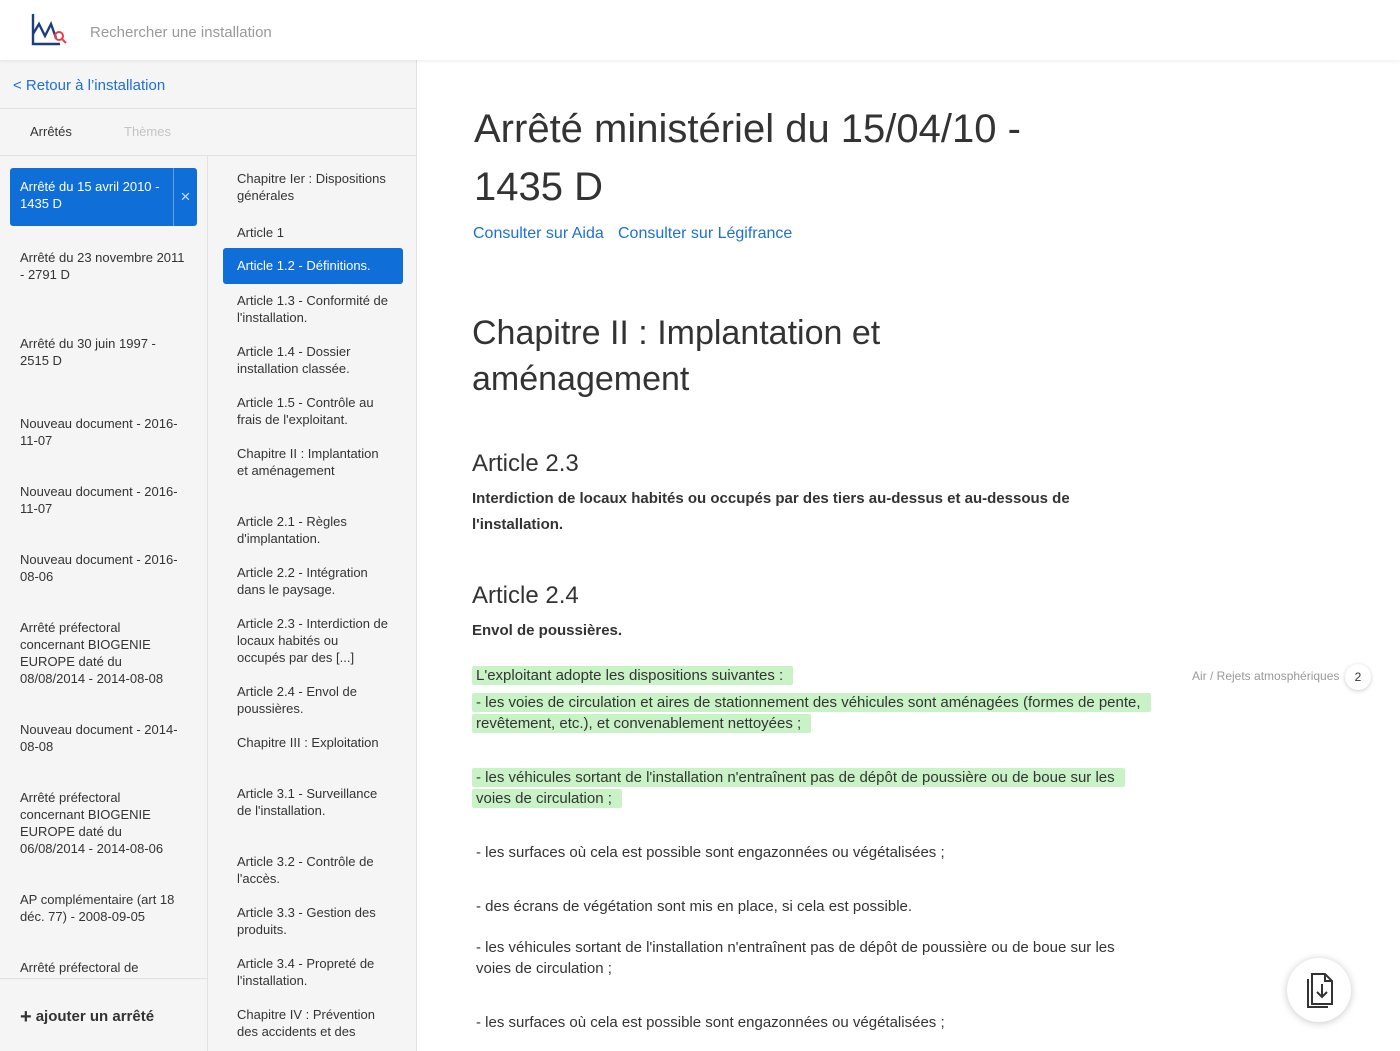  Describe the element at coordinates (89, 85) in the screenshot. I see `back-to-installation-link: < Retour à l’installation` at that location.